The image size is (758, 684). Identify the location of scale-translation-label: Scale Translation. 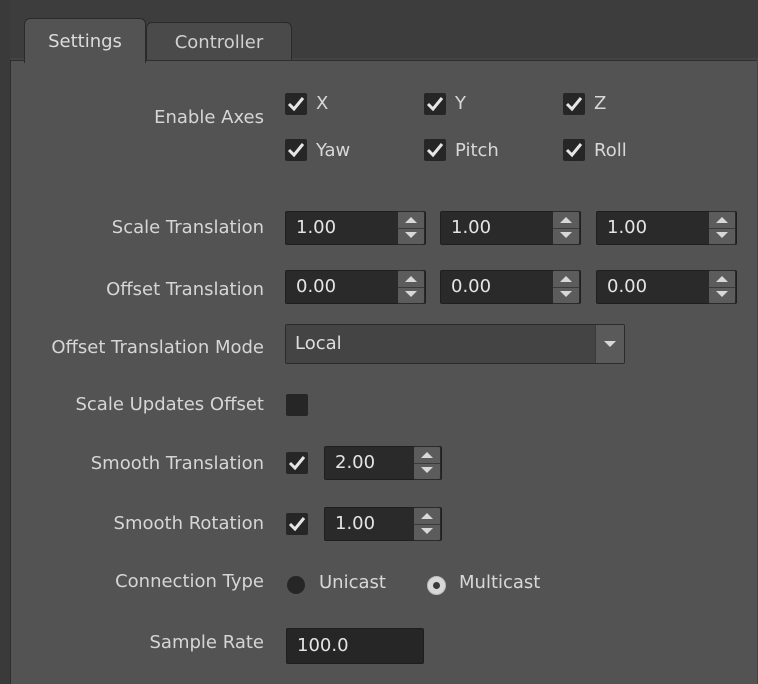
(187, 227).